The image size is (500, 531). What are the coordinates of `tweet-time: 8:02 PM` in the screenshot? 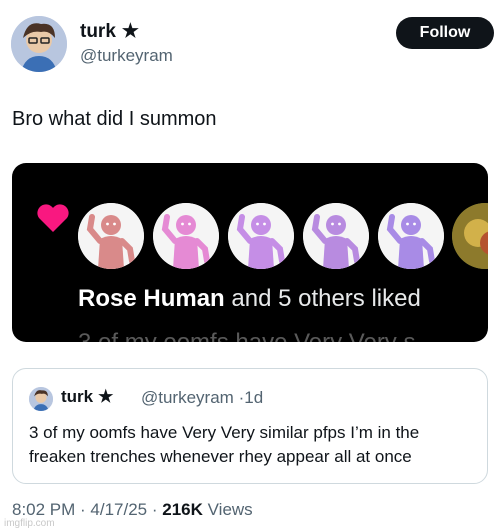 It's located at (43, 509).